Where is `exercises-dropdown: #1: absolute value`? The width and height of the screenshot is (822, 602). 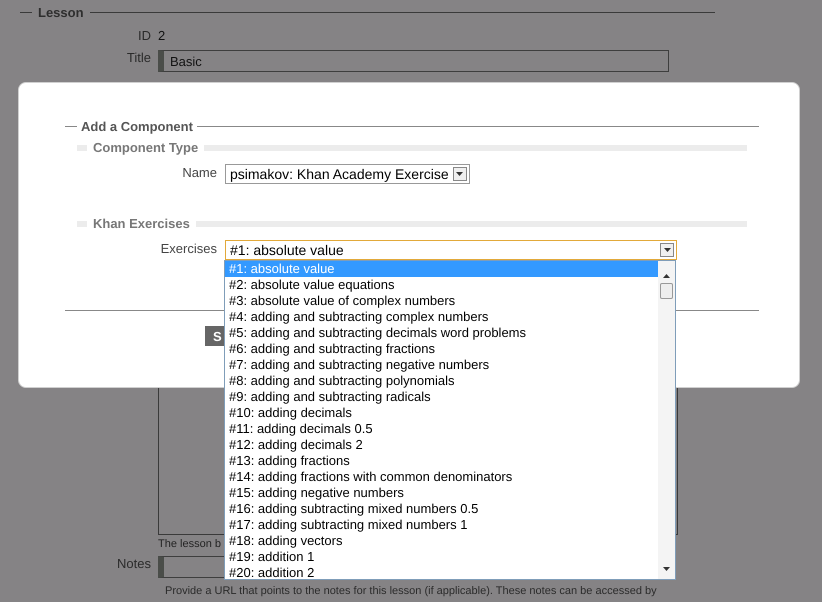 exercises-dropdown: #1: absolute value is located at coordinates (451, 250).